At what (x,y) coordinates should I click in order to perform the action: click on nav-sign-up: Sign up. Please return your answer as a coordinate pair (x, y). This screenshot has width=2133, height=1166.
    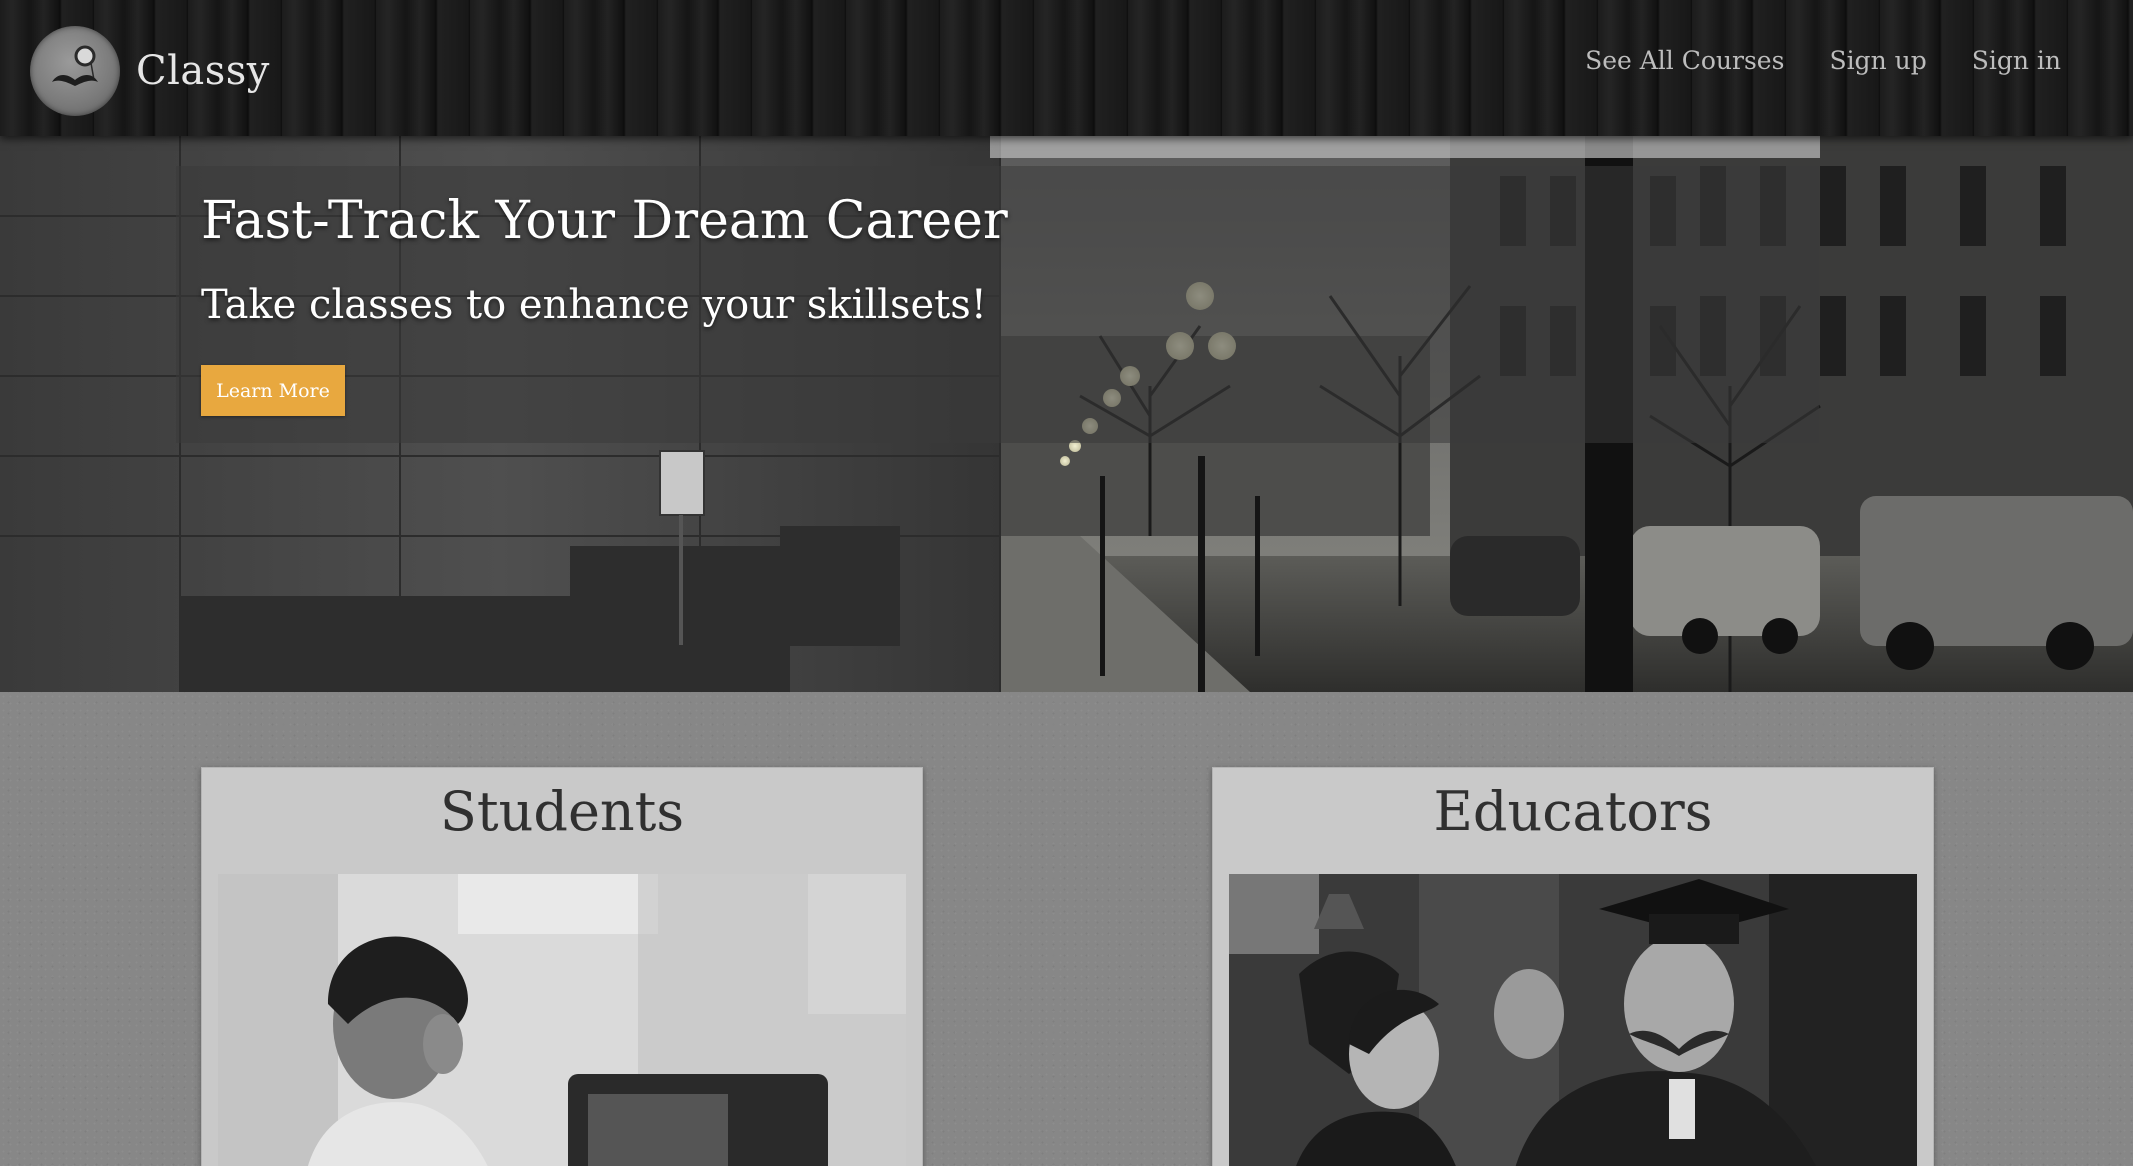
    Looking at the image, I should click on (1877, 60).